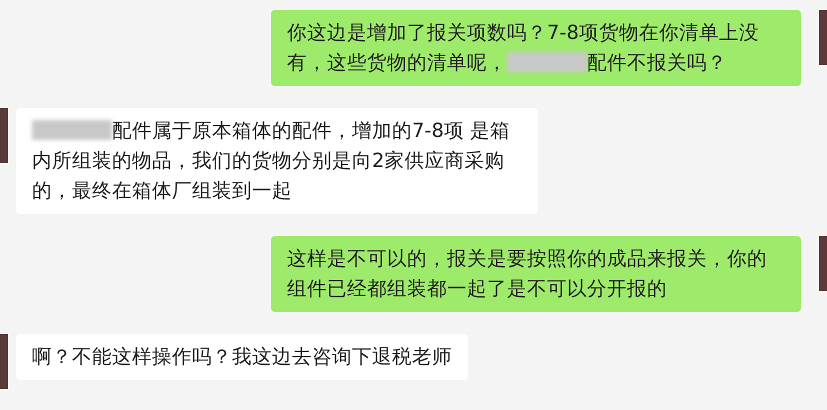  Describe the element at coordinates (242, 357) in the screenshot. I see `message-text: 啊？不能这样操作吗？我这边去咨询下退税老师` at that location.